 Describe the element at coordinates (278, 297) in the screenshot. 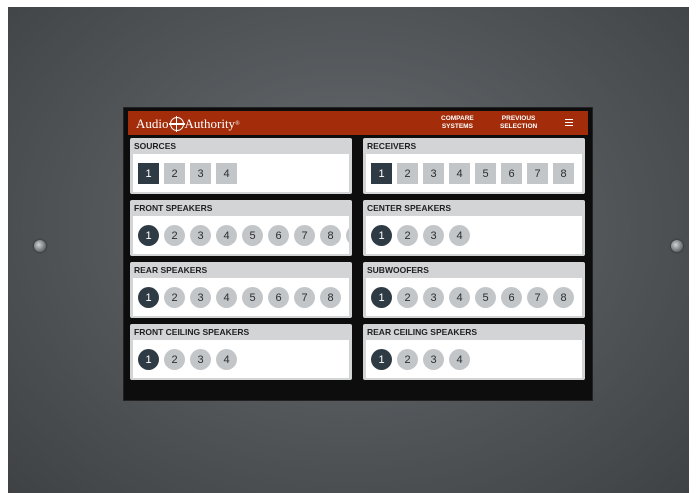

I see `rear-speakers-option-6: 6` at that location.